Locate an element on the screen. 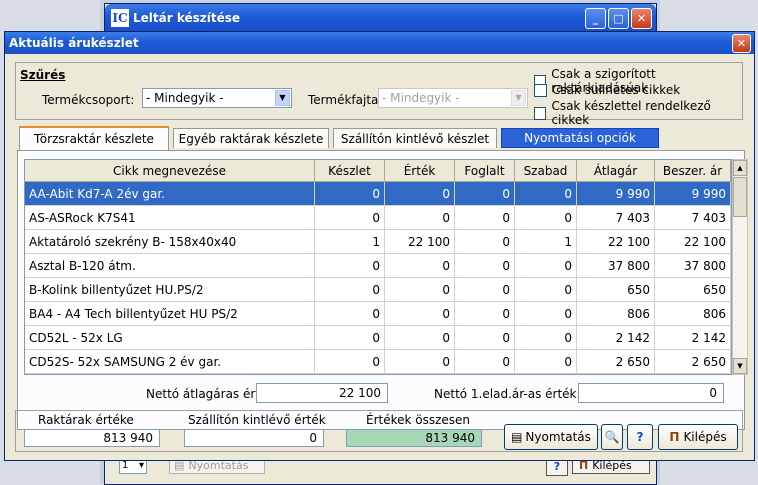 This screenshot has width=758, height=485. scroll-down-icon: ▼ is located at coordinates (740, 366).